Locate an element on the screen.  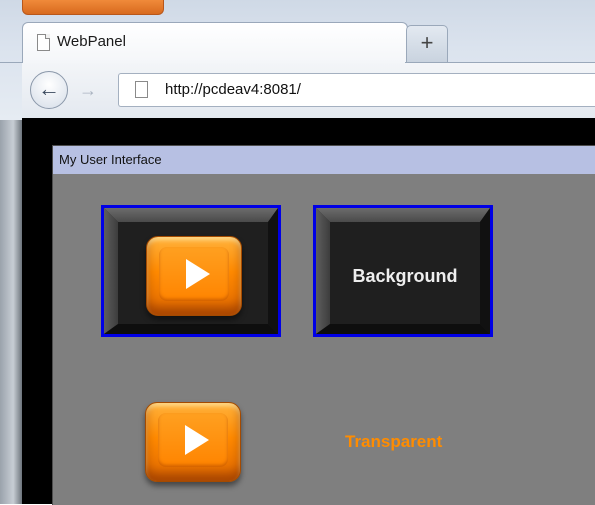
play-button is located at coordinates (194, 276).